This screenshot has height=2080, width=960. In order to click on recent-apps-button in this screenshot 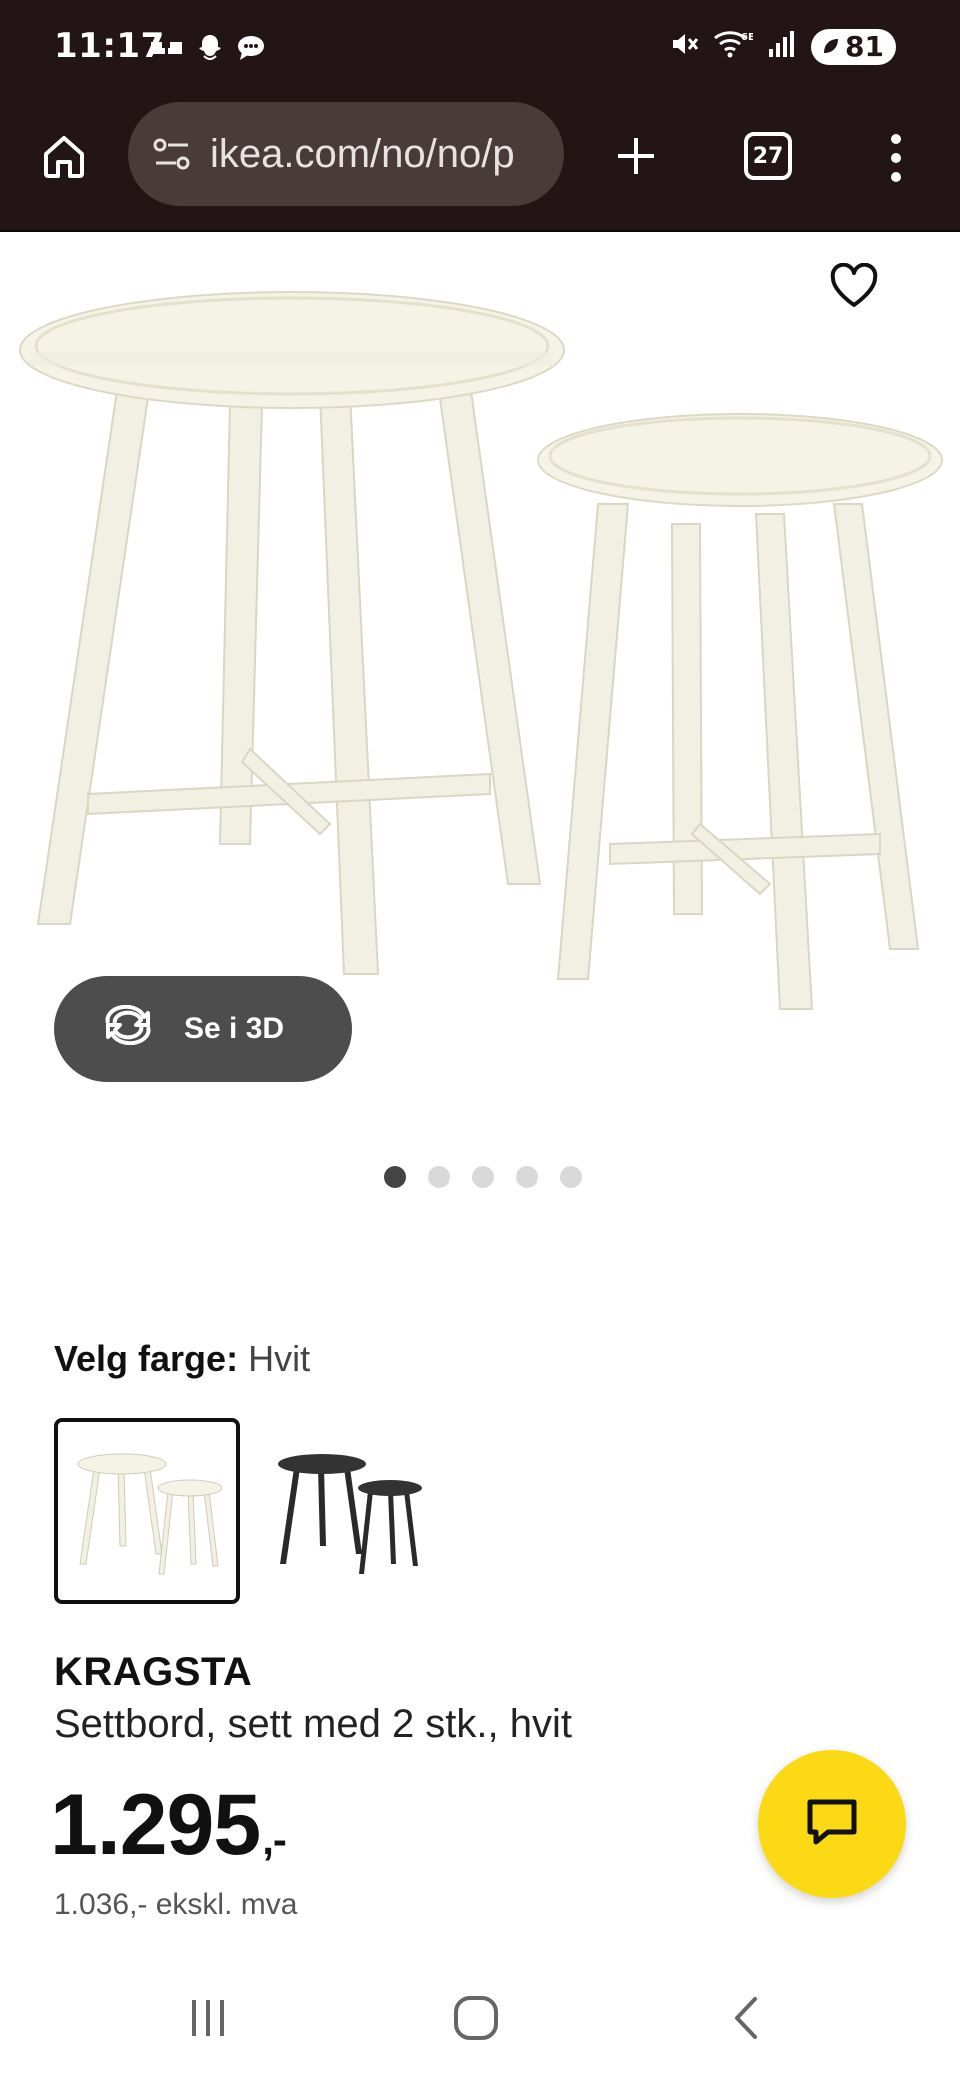, I will do `click(208, 2020)`.